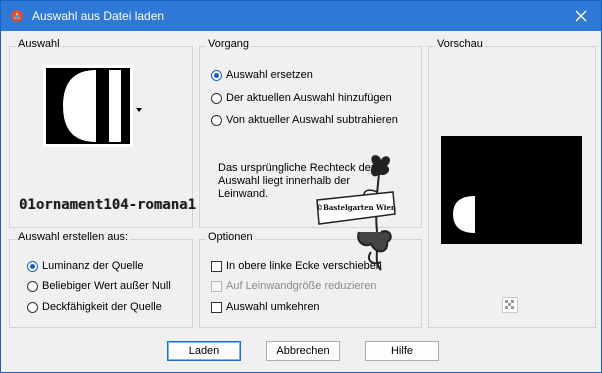  What do you see at coordinates (301, 286) in the screenshot?
I see `checkbox-label: Auf Leinwandgröße reduzieren` at bounding box center [301, 286].